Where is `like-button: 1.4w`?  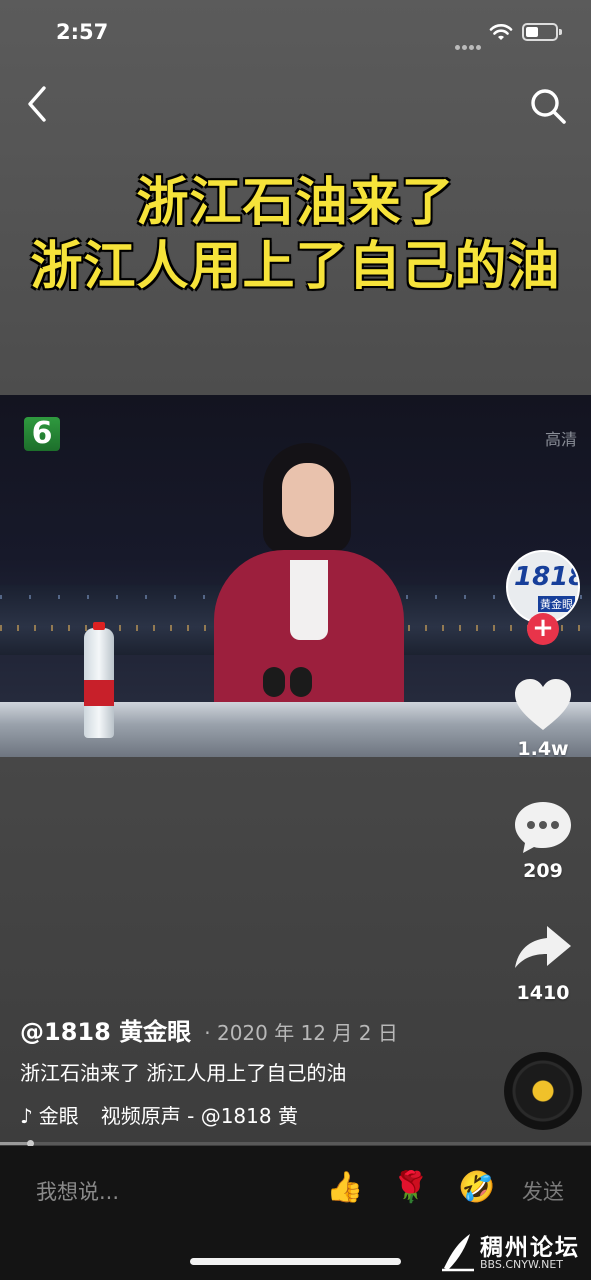 like-button: 1.4w is located at coordinates (543, 719).